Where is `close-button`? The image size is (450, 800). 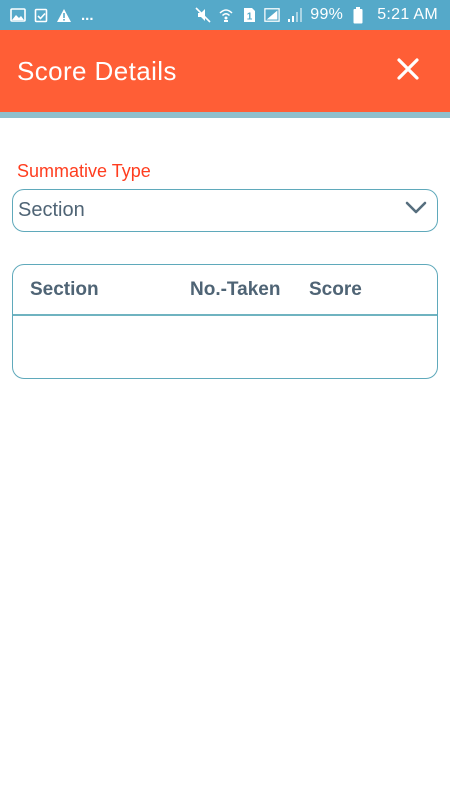
close-button is located at coordinates (408, 71).